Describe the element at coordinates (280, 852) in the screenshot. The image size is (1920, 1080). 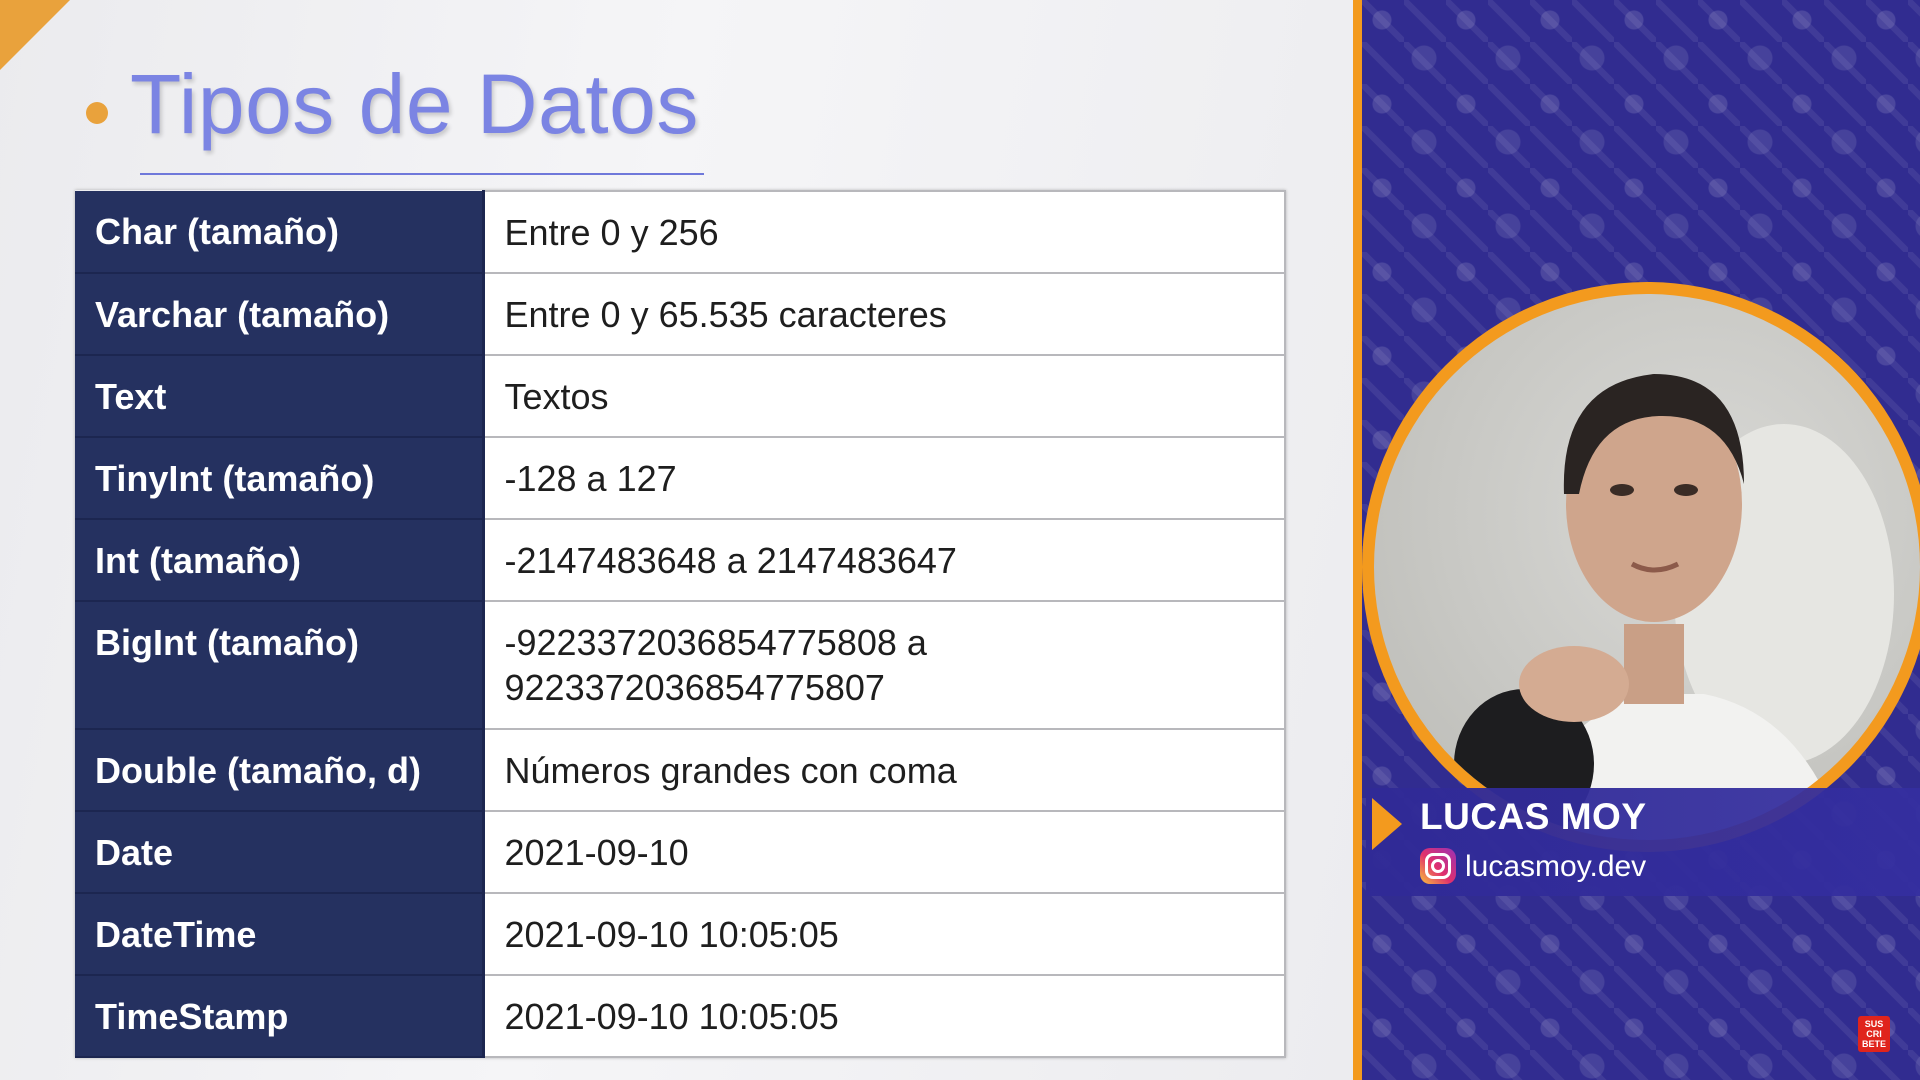
I see `type-cell: Date` at that location.